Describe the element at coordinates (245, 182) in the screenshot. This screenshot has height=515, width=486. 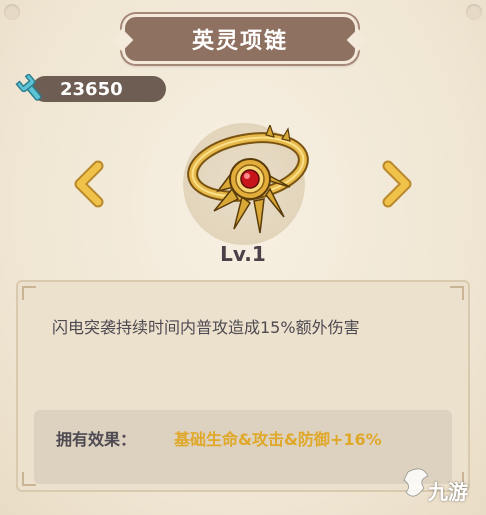
I see `necklace-icon` at that location.